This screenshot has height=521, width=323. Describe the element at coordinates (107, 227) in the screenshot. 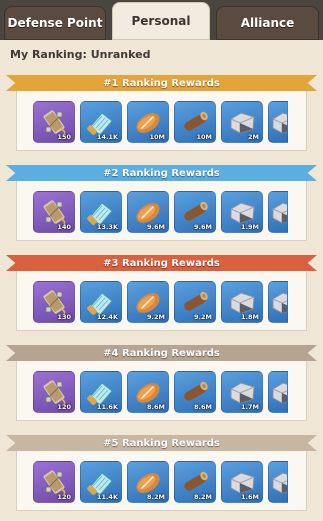

I see `item-quantity: 13.3K` at that location.